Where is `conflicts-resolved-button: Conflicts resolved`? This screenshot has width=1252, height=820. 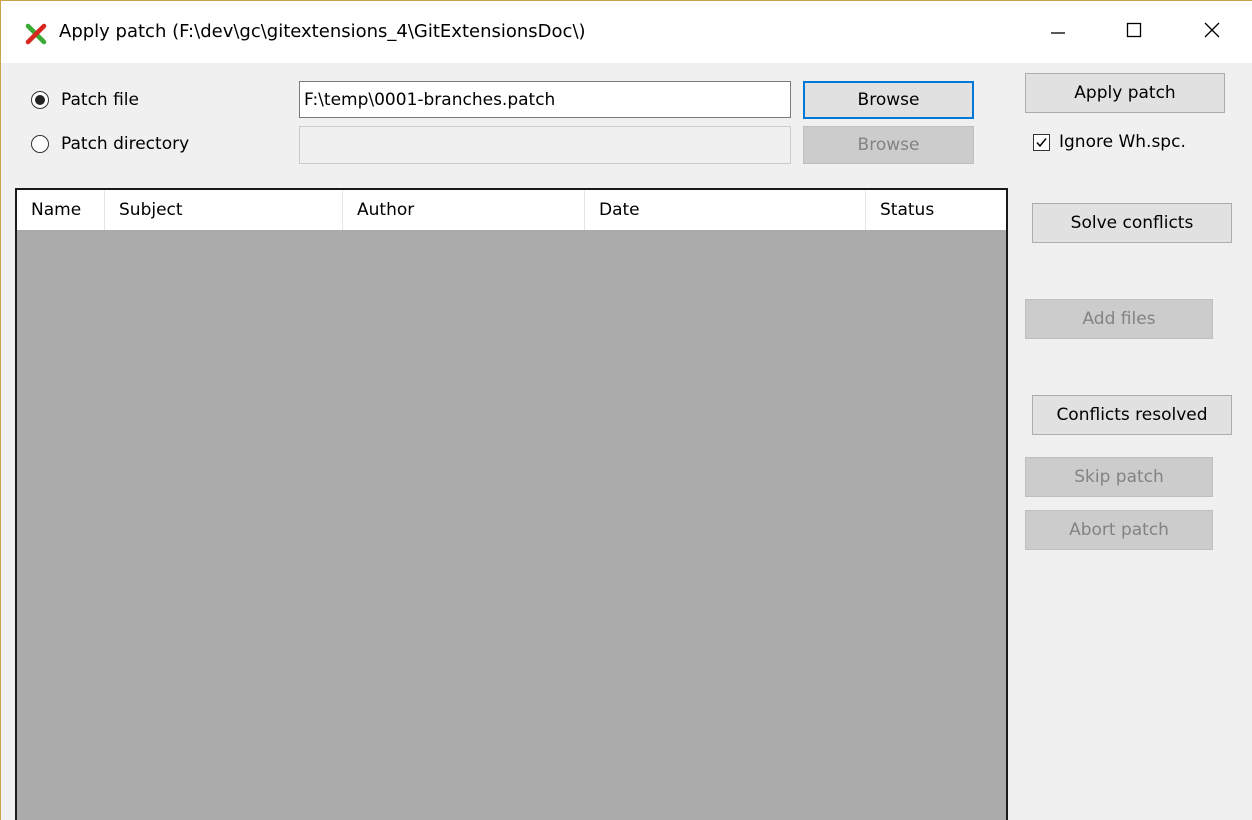 conflicts-resolved-button: Conflicts resolved is located at coordinates (1132, 415).